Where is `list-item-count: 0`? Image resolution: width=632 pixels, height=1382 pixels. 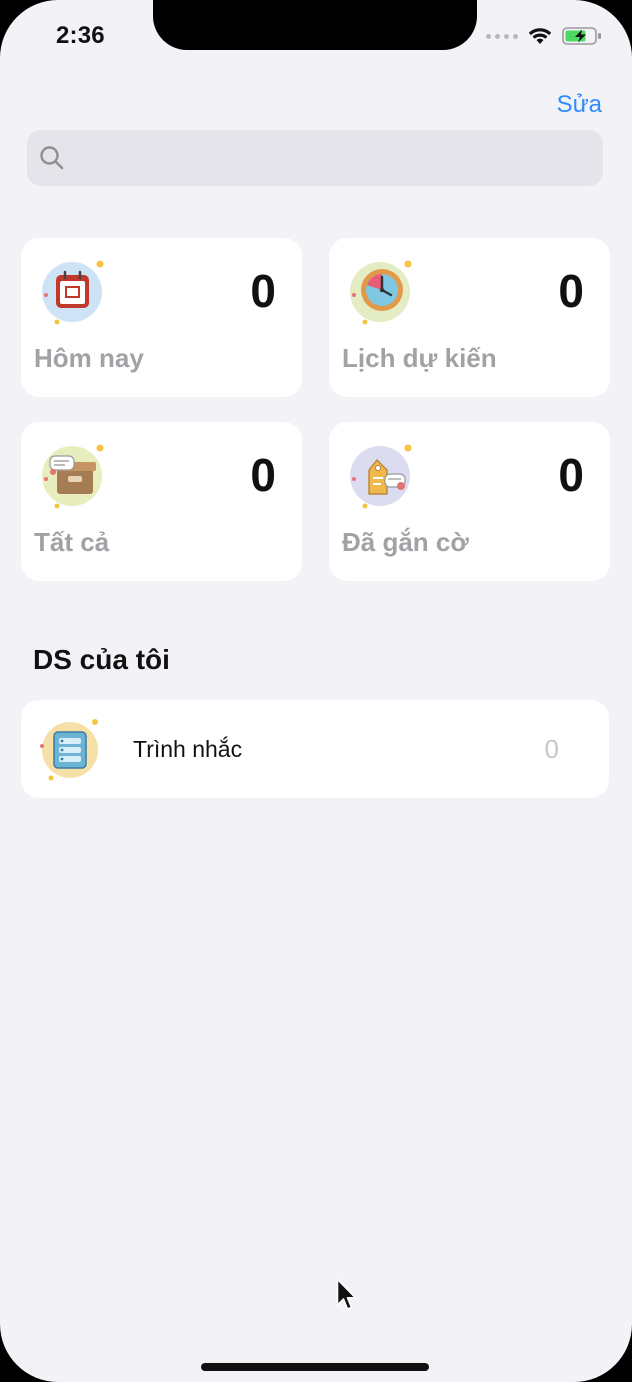 list-item-count: 0 is located at coordinates (551, 749).